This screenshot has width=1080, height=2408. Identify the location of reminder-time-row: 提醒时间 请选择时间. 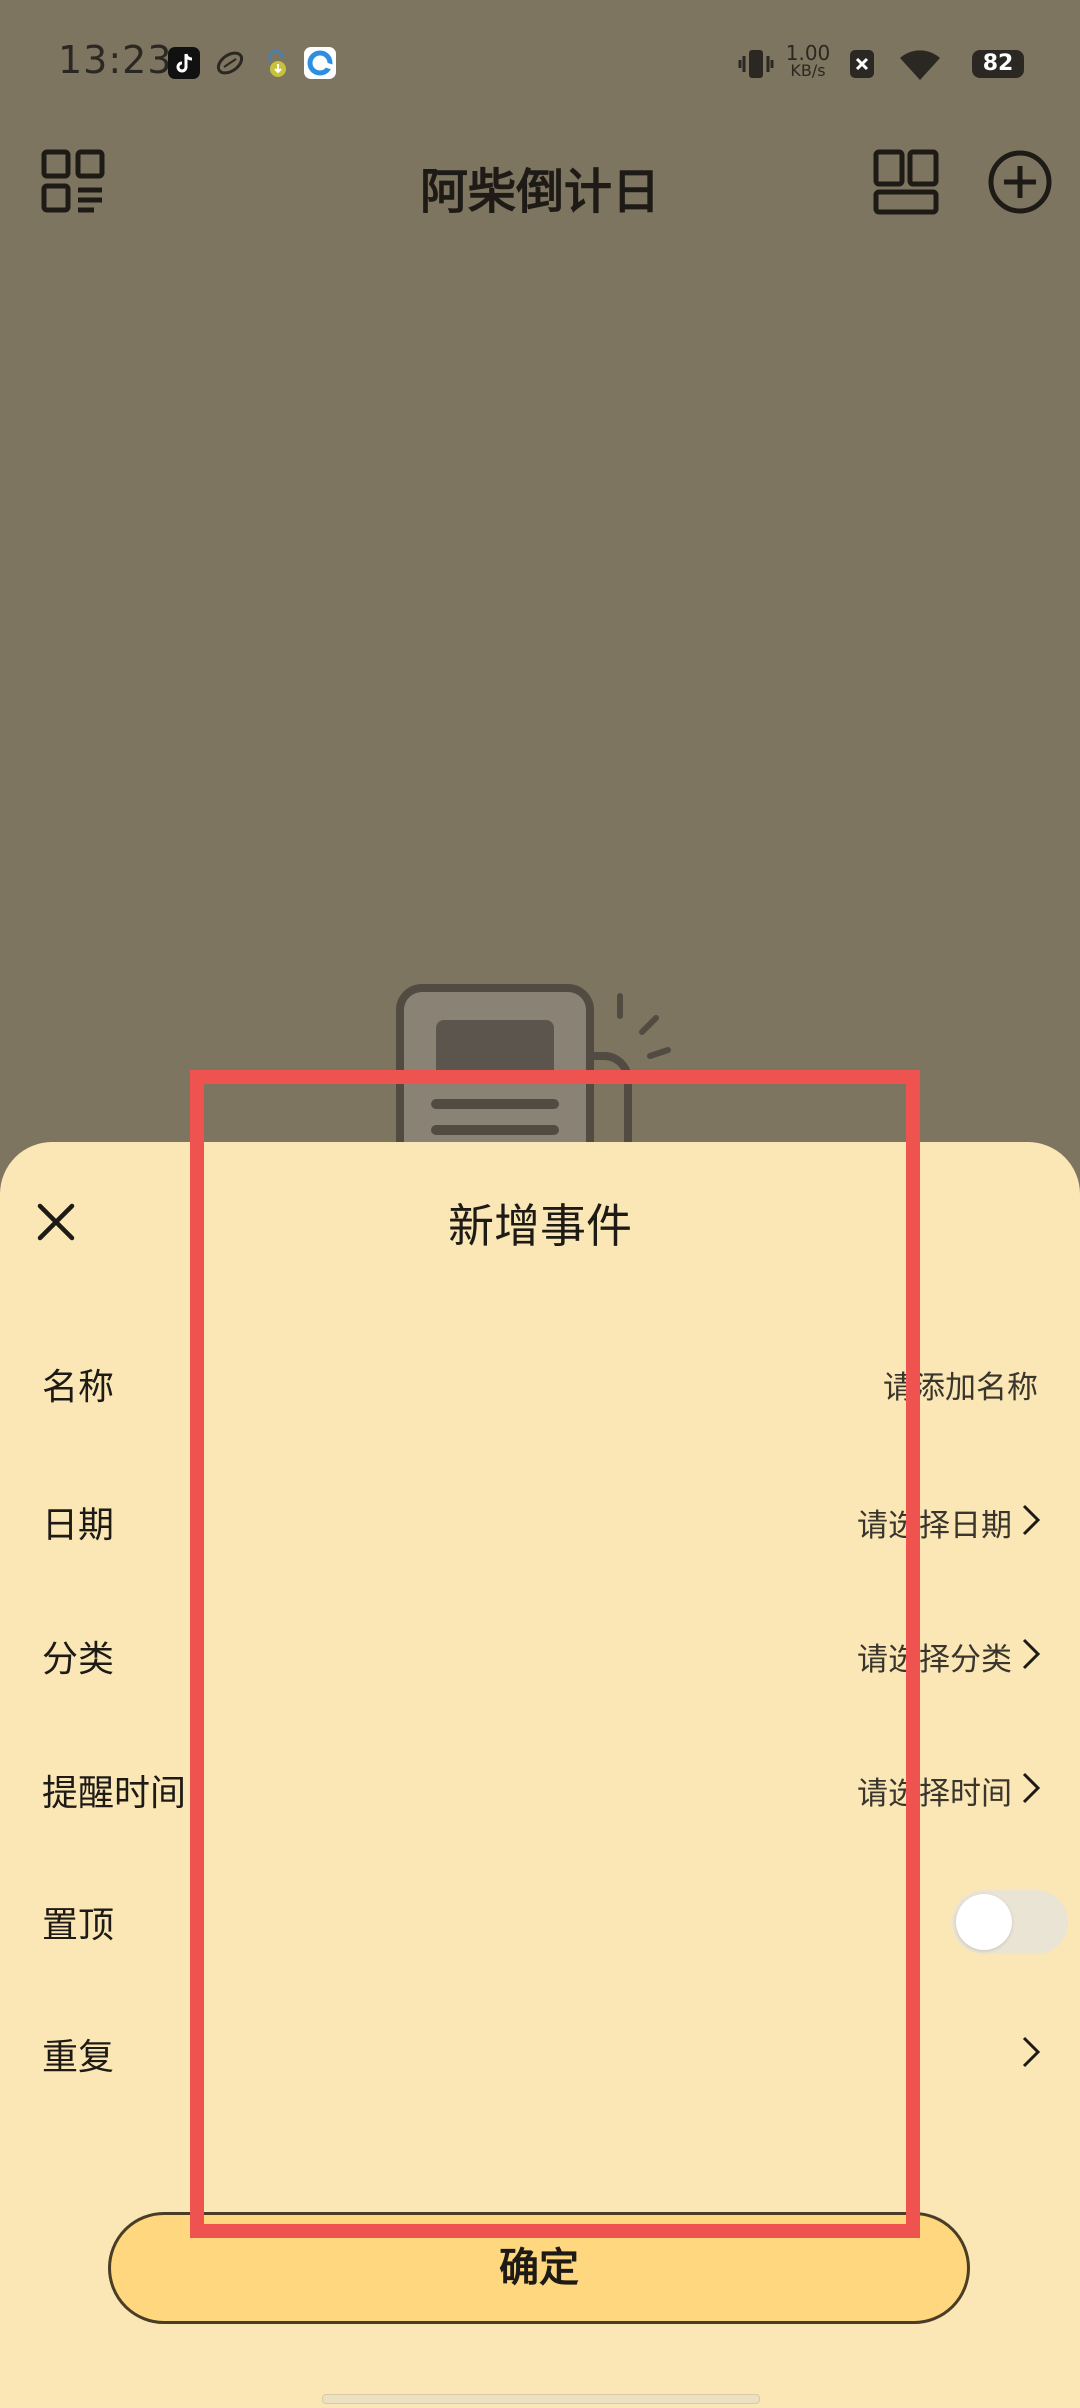
(540, 1787).